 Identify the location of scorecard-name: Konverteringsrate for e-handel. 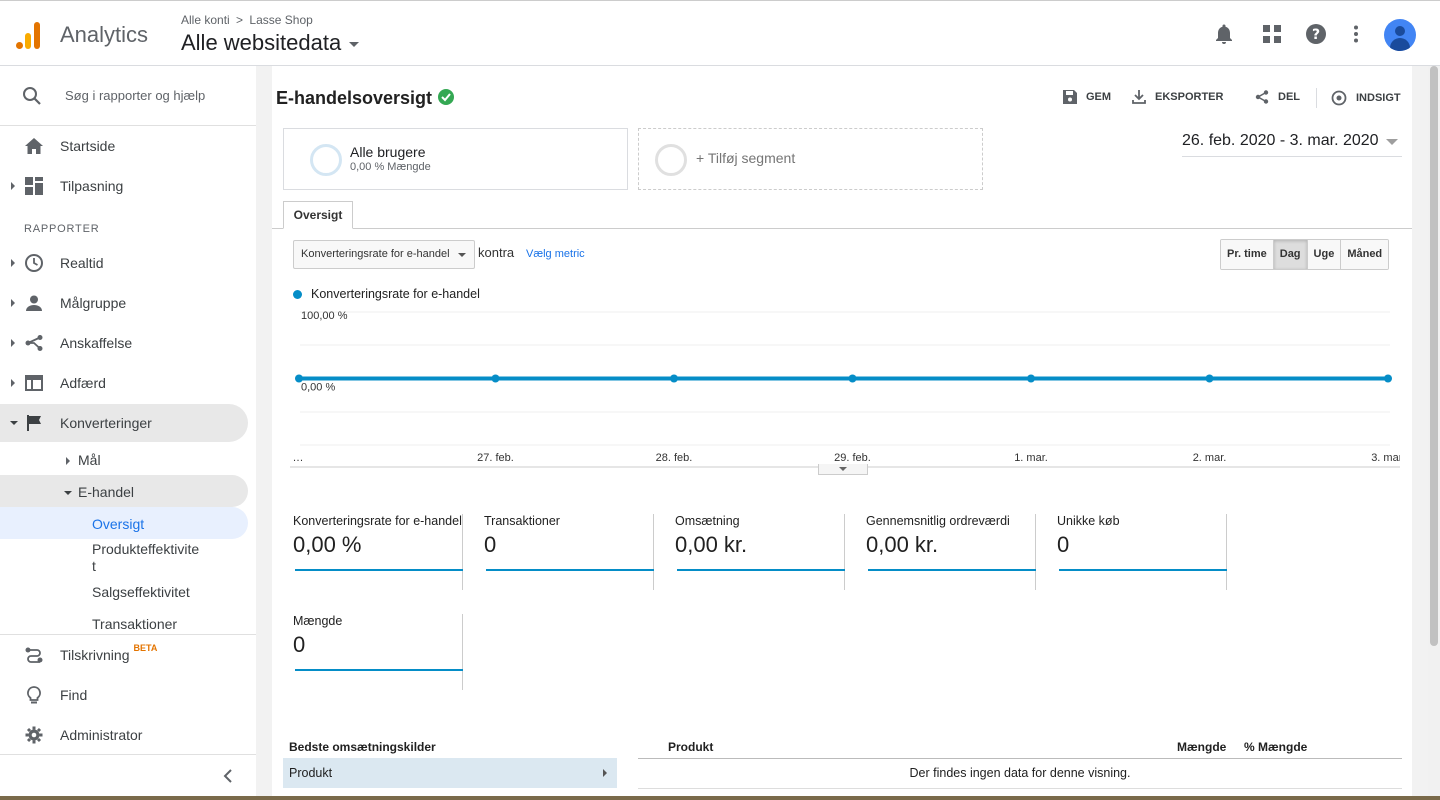
(377, 521).